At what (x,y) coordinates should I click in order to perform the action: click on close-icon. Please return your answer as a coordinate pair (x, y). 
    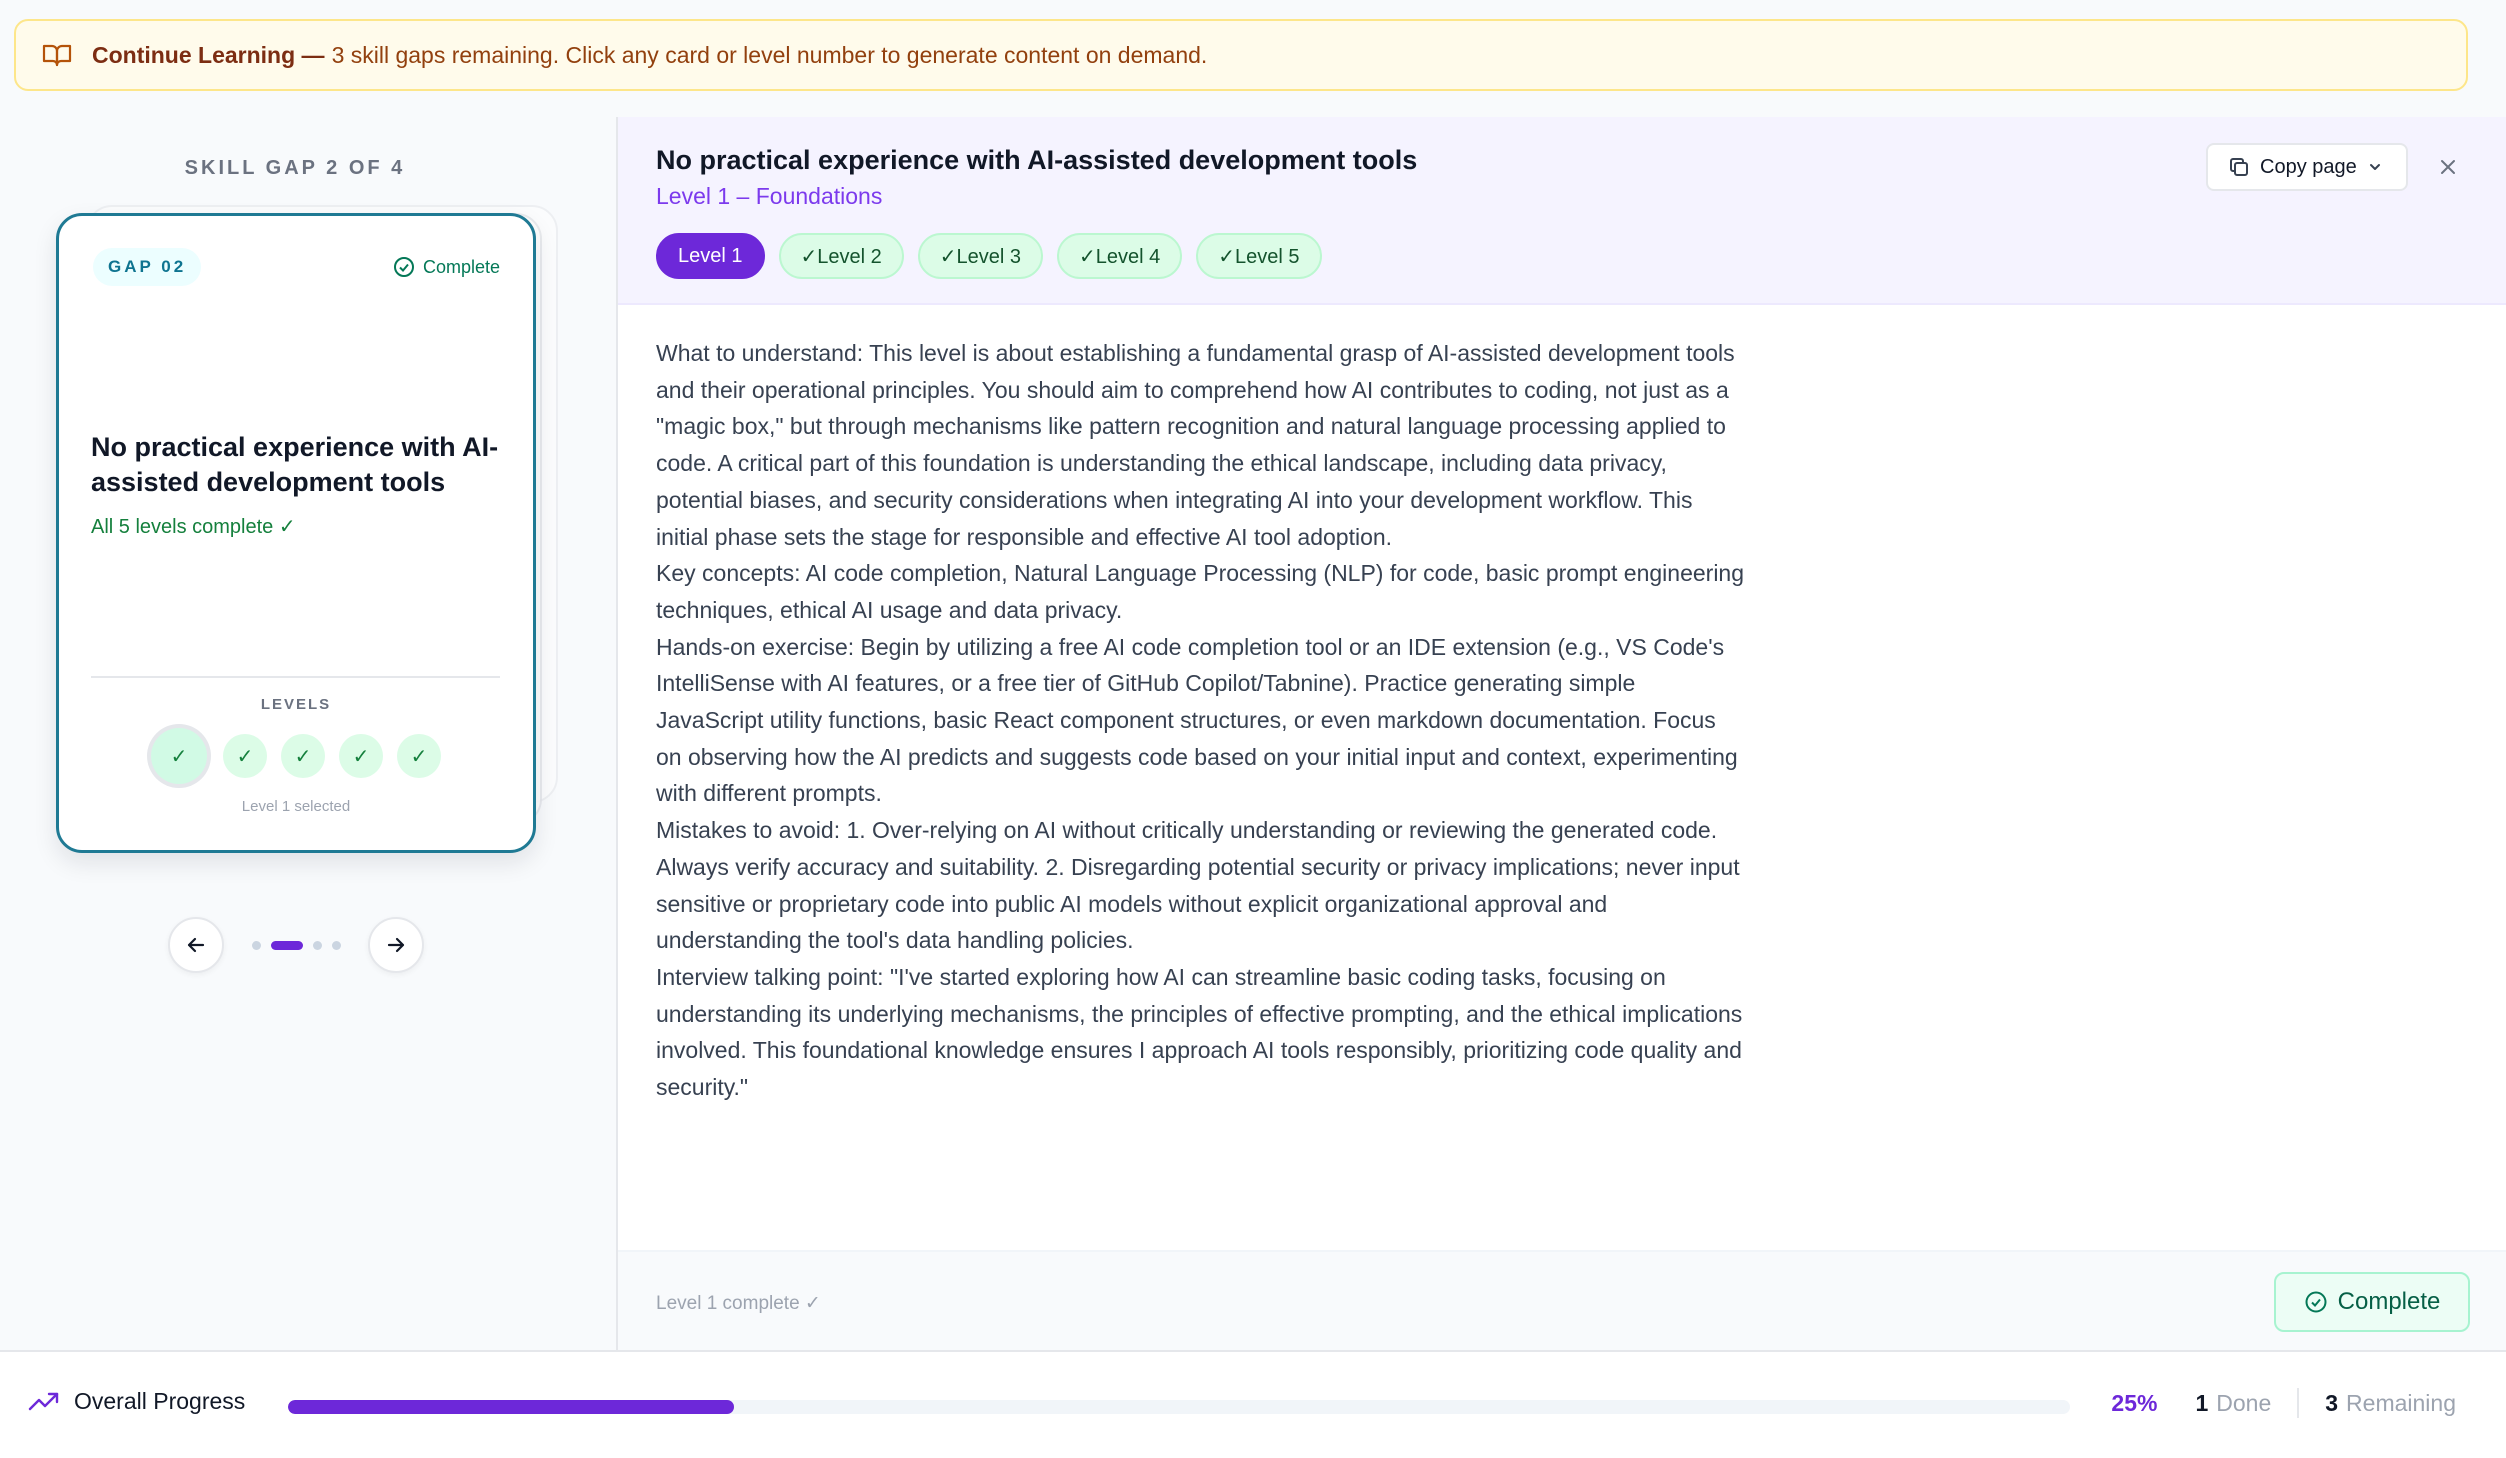
    Looking at the image, I should click on (2448, 167).